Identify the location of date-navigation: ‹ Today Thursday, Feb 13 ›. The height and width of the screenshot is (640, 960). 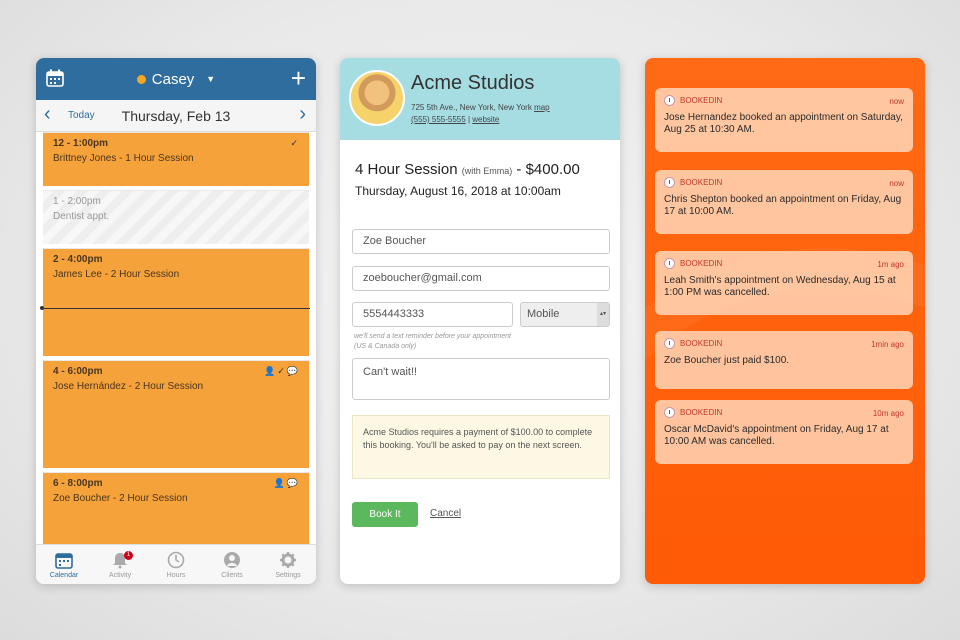
(176, 116).